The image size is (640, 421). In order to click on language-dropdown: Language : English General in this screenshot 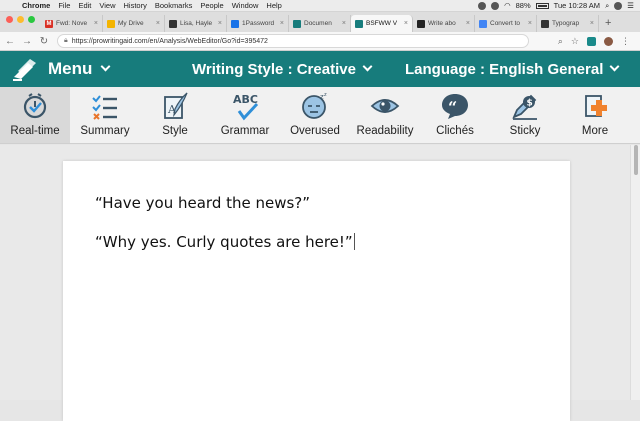, I will do `click(512, 69)`.